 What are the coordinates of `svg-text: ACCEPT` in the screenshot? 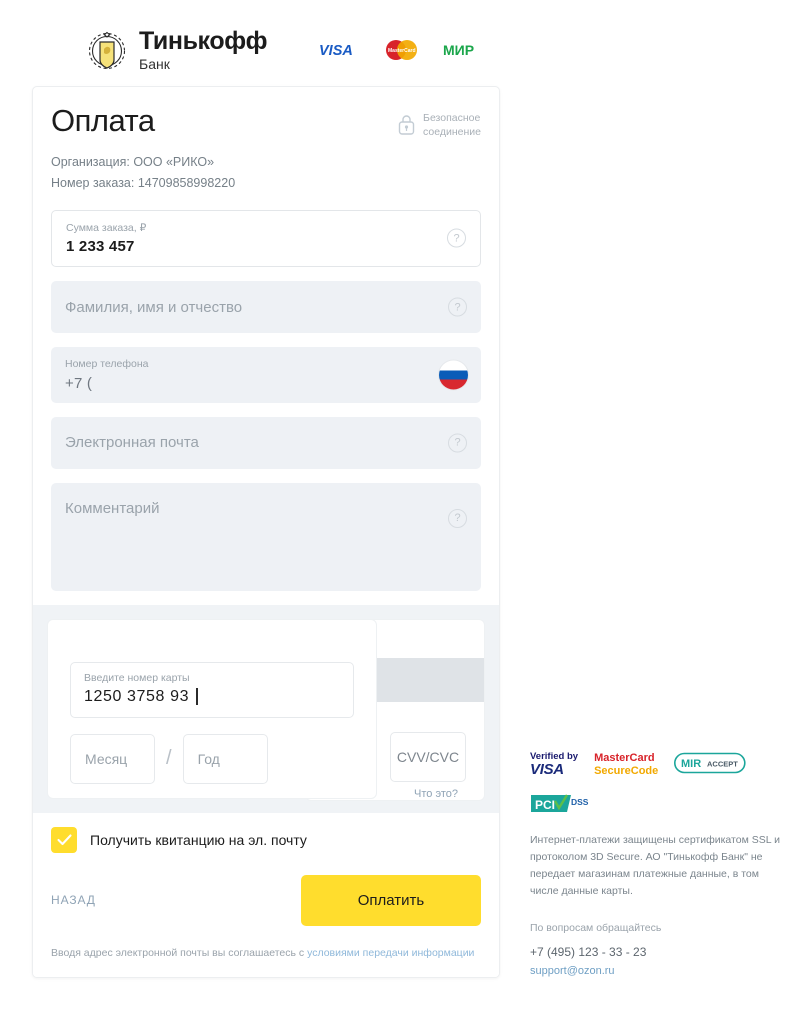 It's located at (722, 764).